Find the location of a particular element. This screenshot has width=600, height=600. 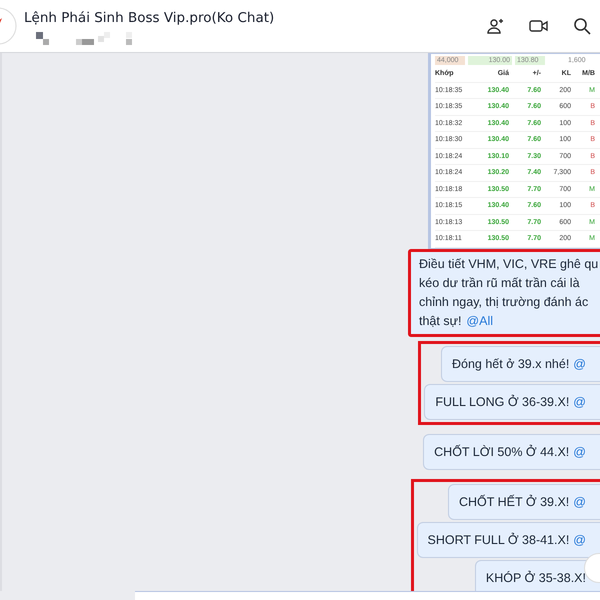

message-text: kéo dư trần rũ mất trần cái là is located at coordinates (500, 283).